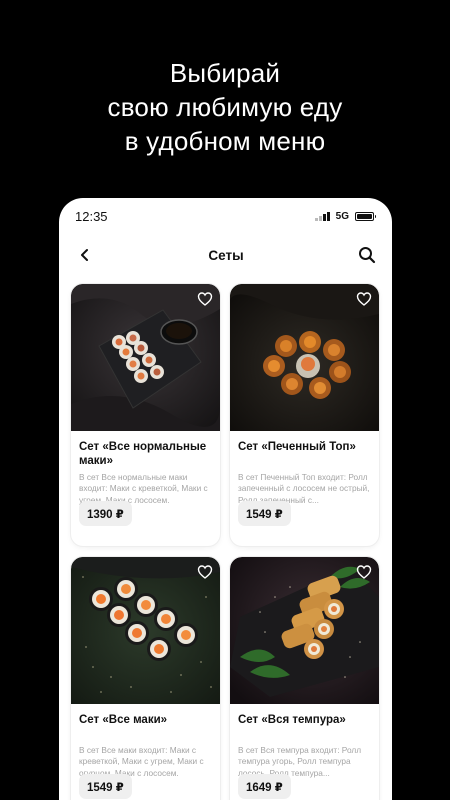  I want to click on network-label: 5G, so click(342, 216).